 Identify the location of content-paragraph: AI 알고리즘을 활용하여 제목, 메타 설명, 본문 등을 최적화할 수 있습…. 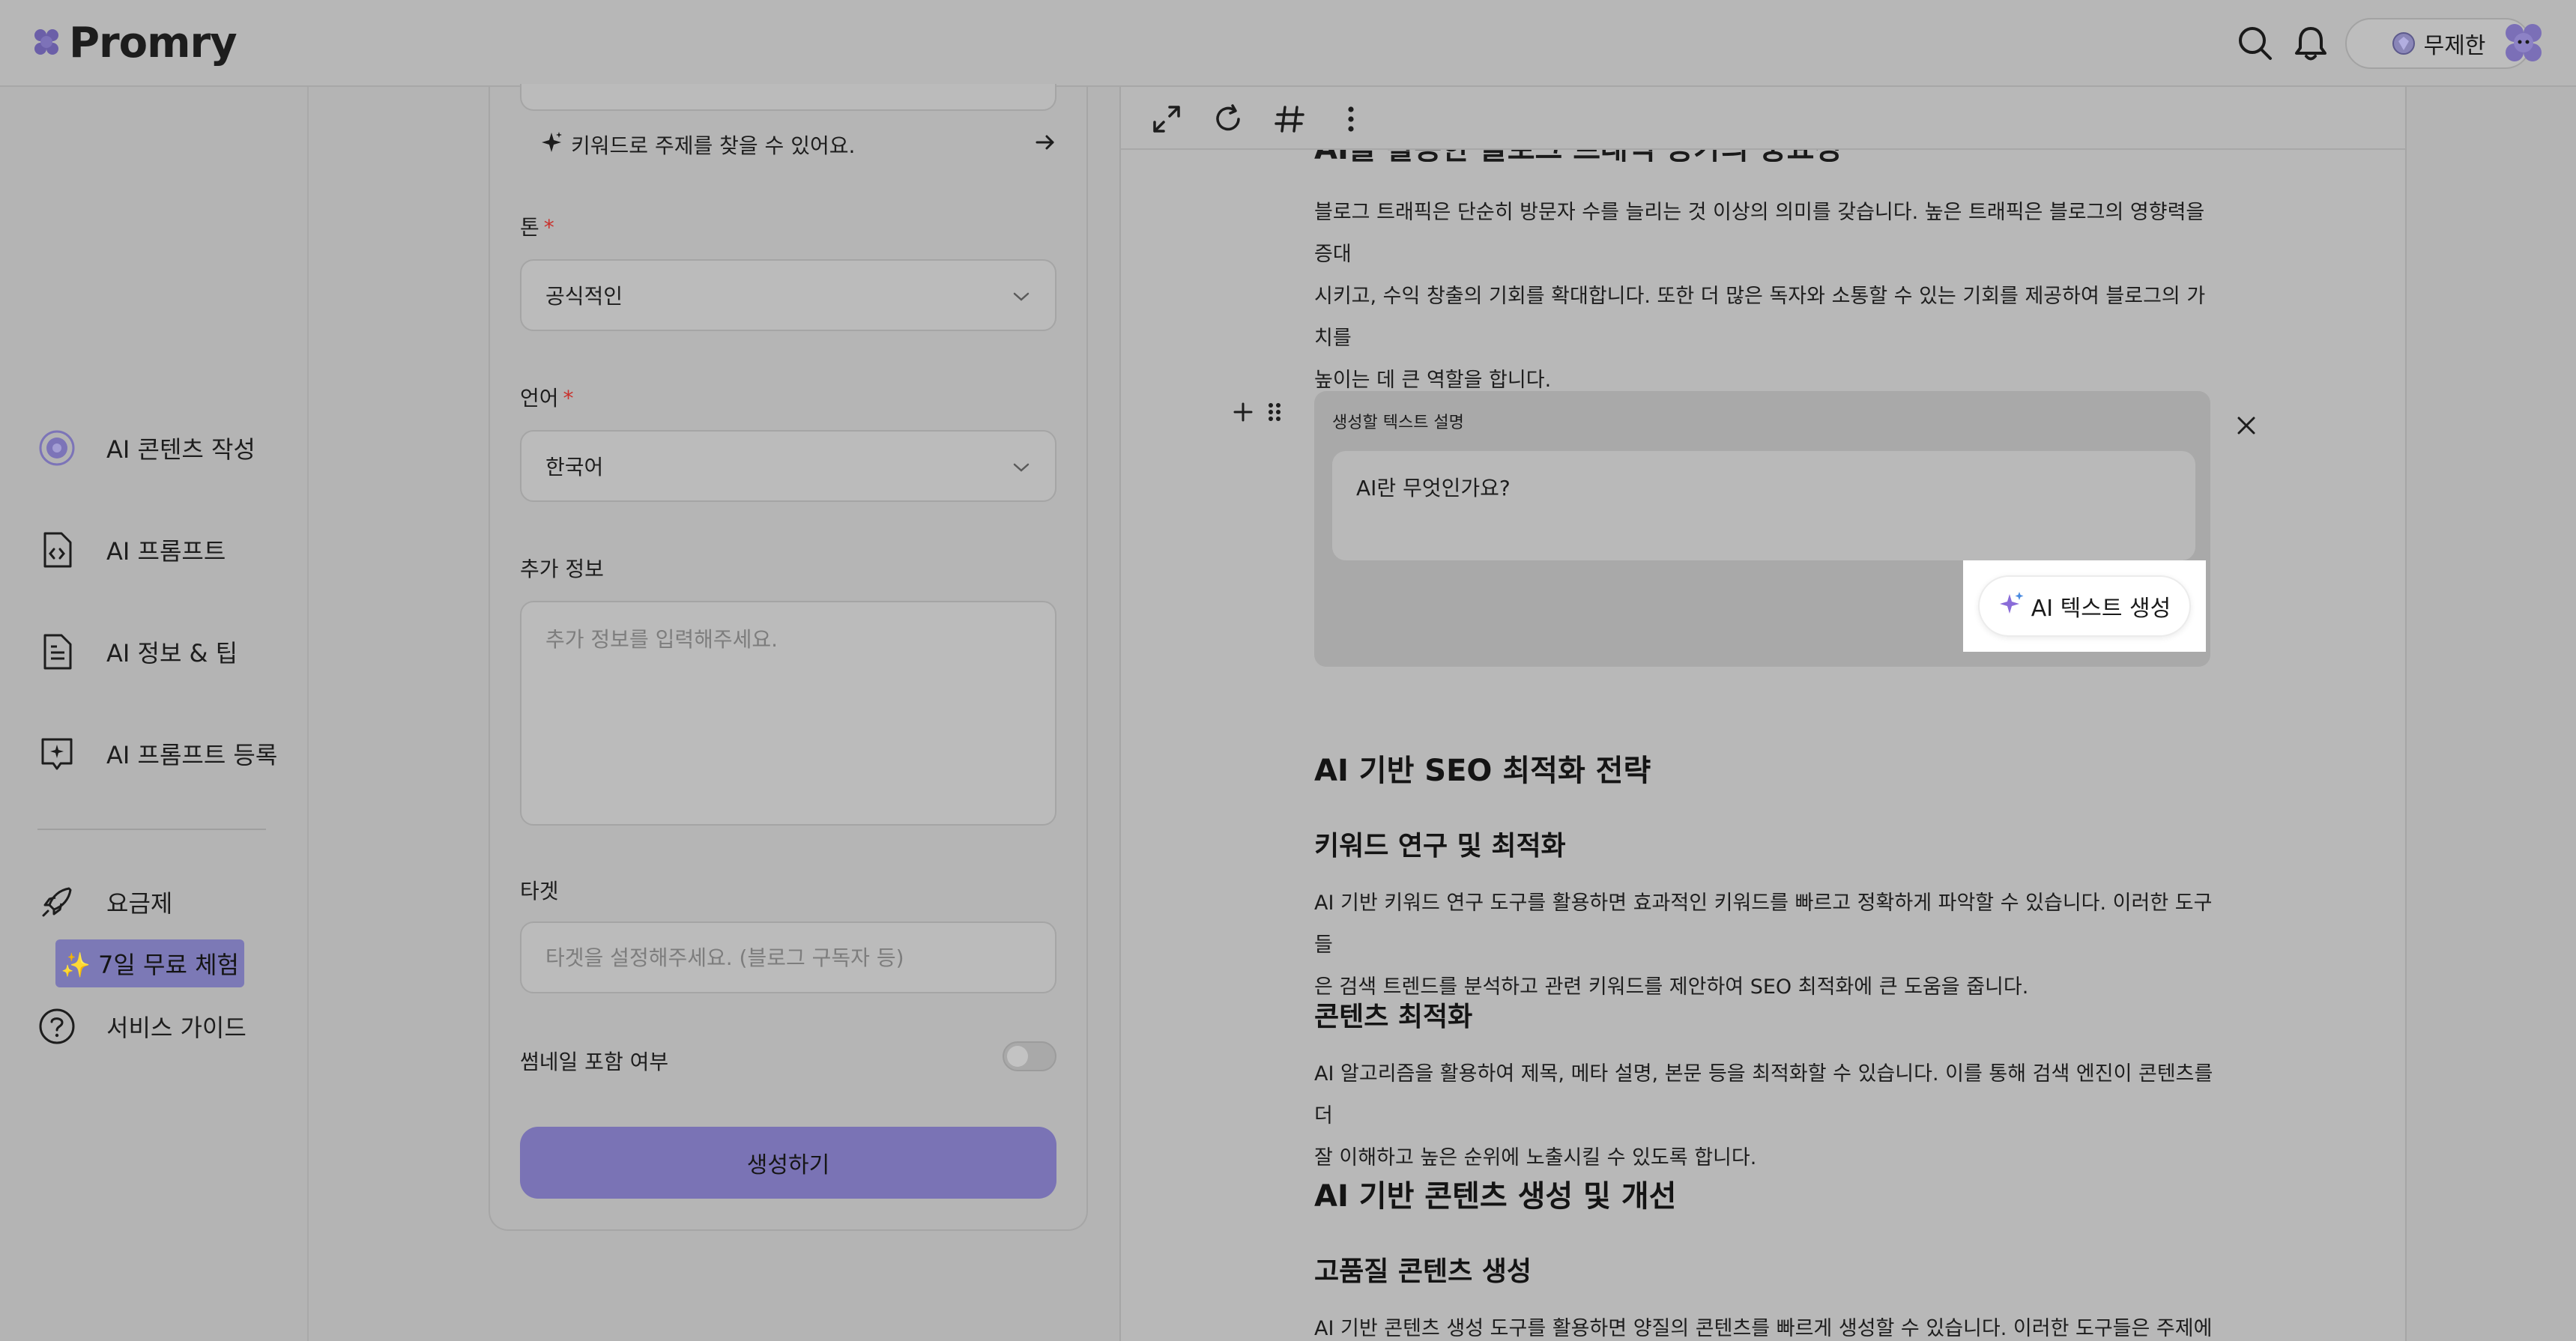
(1767, 1116).